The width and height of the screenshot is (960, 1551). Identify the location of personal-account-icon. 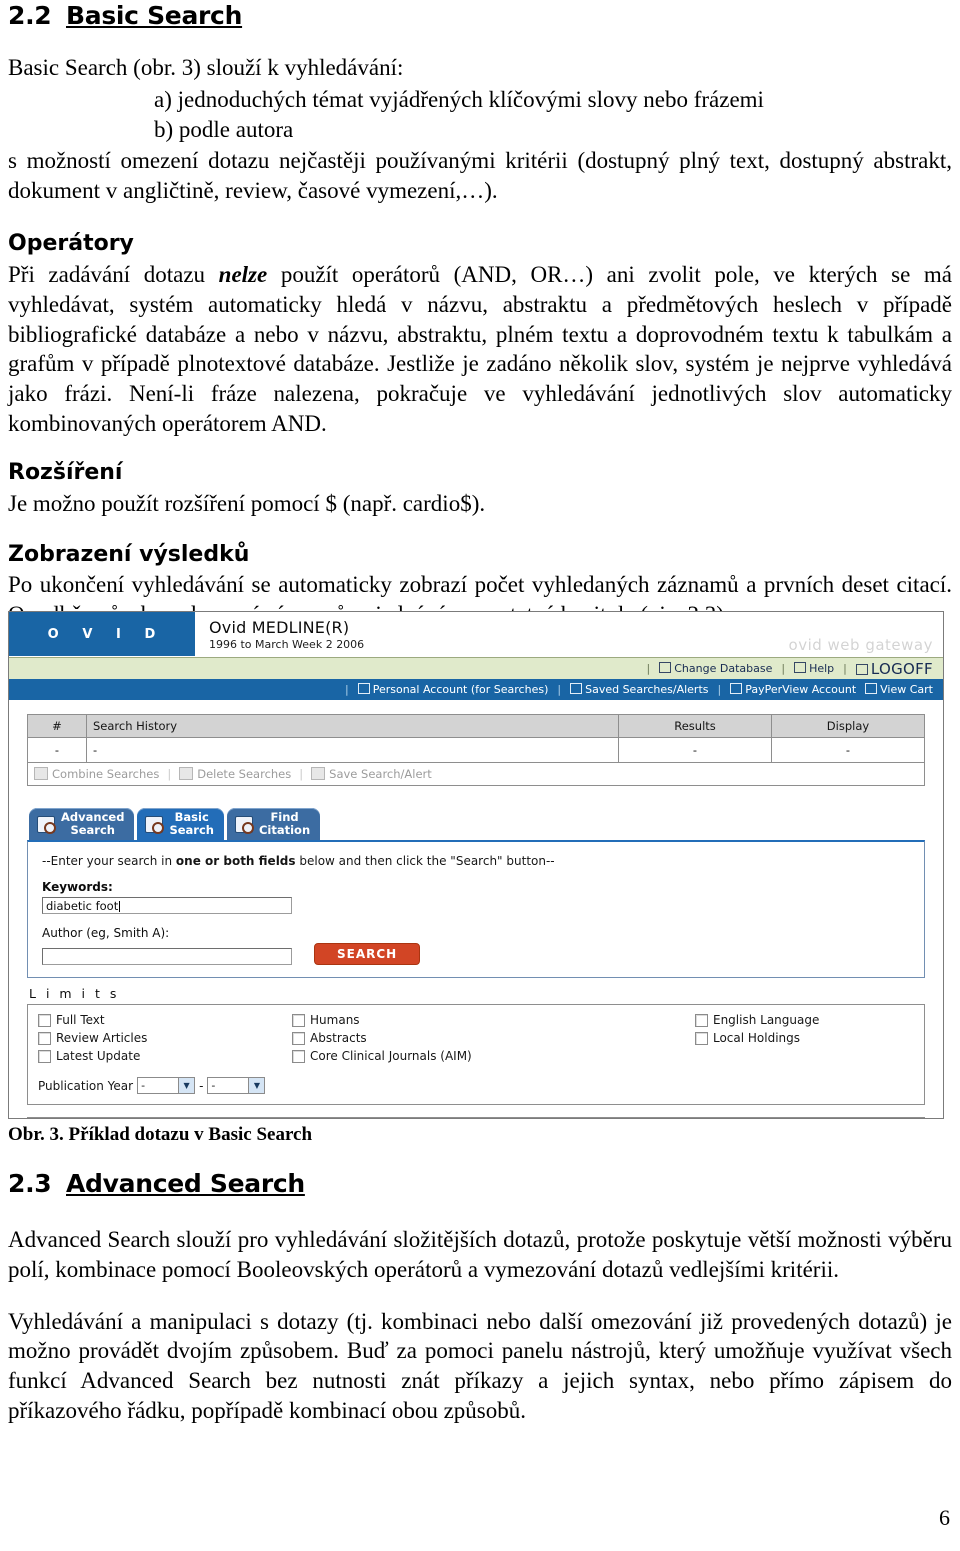
(363, 688).